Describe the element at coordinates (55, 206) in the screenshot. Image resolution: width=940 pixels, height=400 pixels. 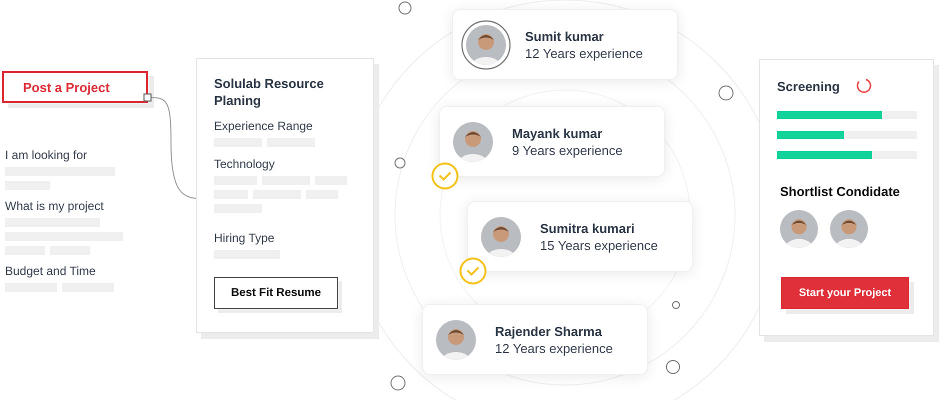
I see `field-label: What is my project` at that location.